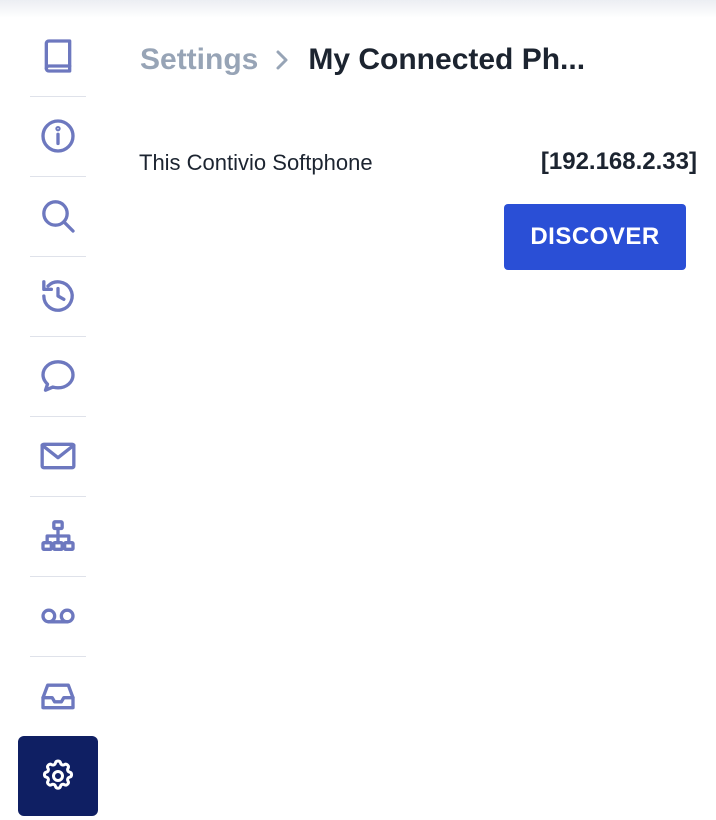 This screenshot has height=820, width=716. I want to click on history-icon, so click(58, 296).